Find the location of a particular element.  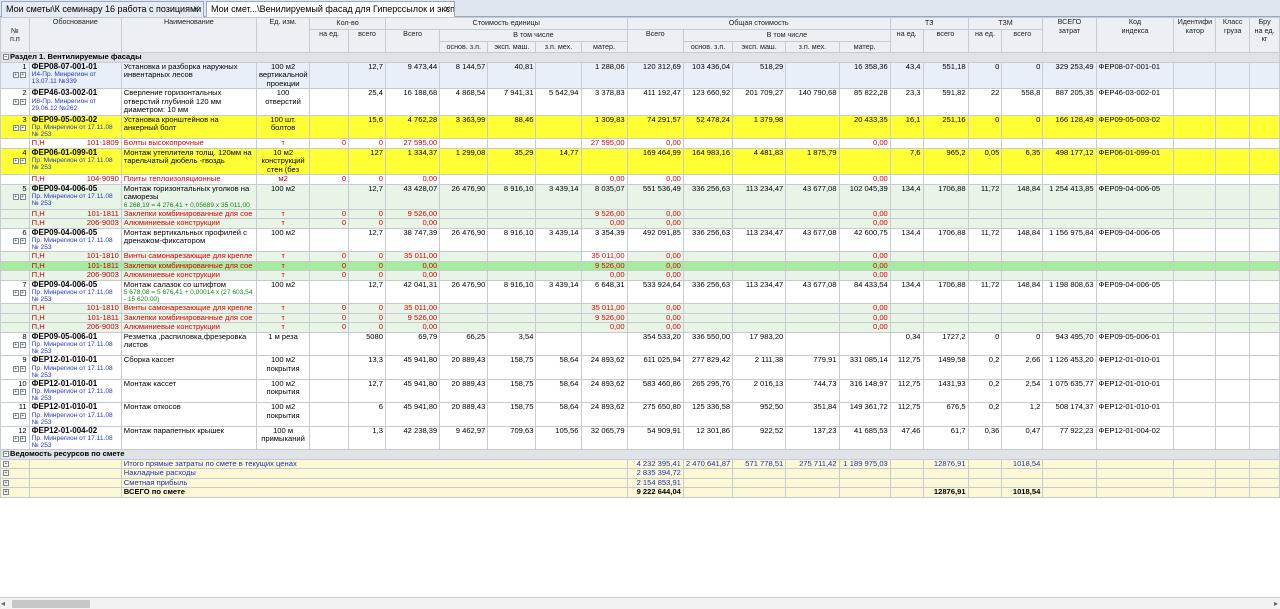

value-ue: 709,63 is located at coordinates (512, 437).